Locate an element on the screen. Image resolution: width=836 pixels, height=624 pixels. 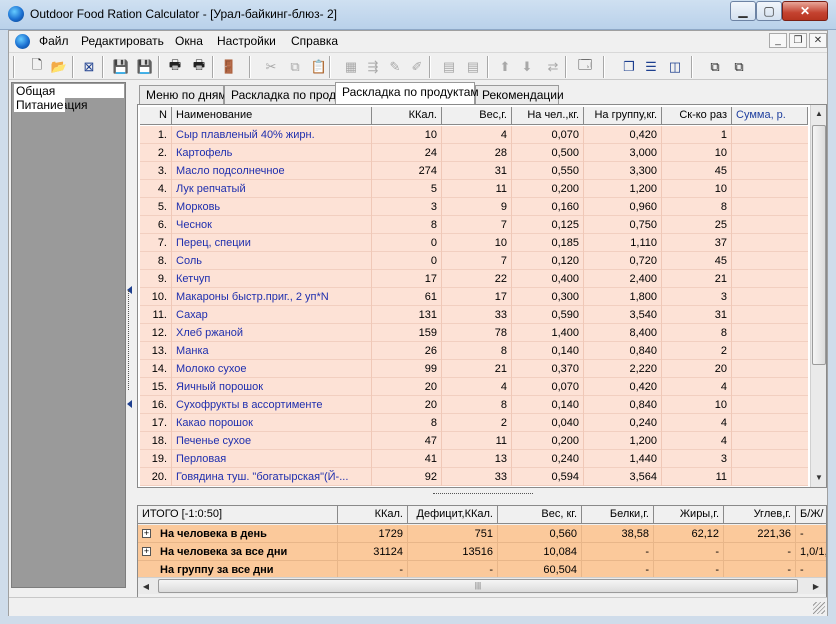
times-value: 8 is located at coordinates (697, 207).